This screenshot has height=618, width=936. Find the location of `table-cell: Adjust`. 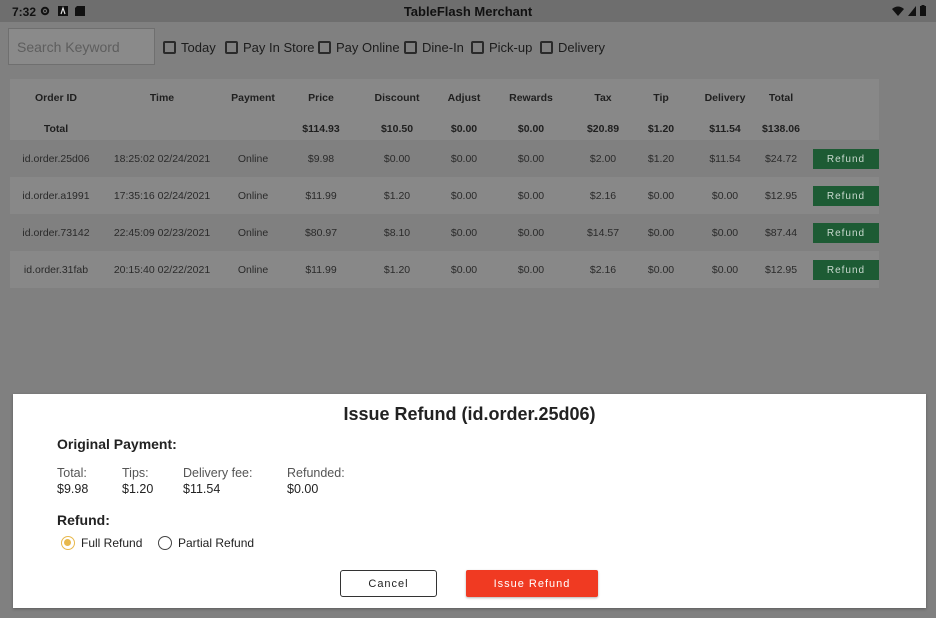

table-cell: Adjust is located at coordinates (464, 98).